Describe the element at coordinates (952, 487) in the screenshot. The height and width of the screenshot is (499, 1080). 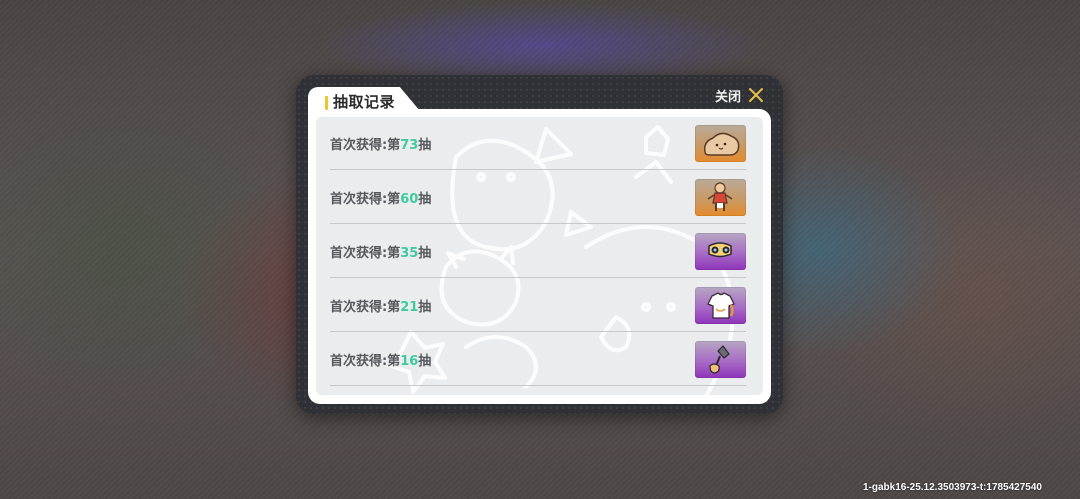
I see `build-watermark: 1-gabk16-25.12.3503973-t:1785427540` at that location.